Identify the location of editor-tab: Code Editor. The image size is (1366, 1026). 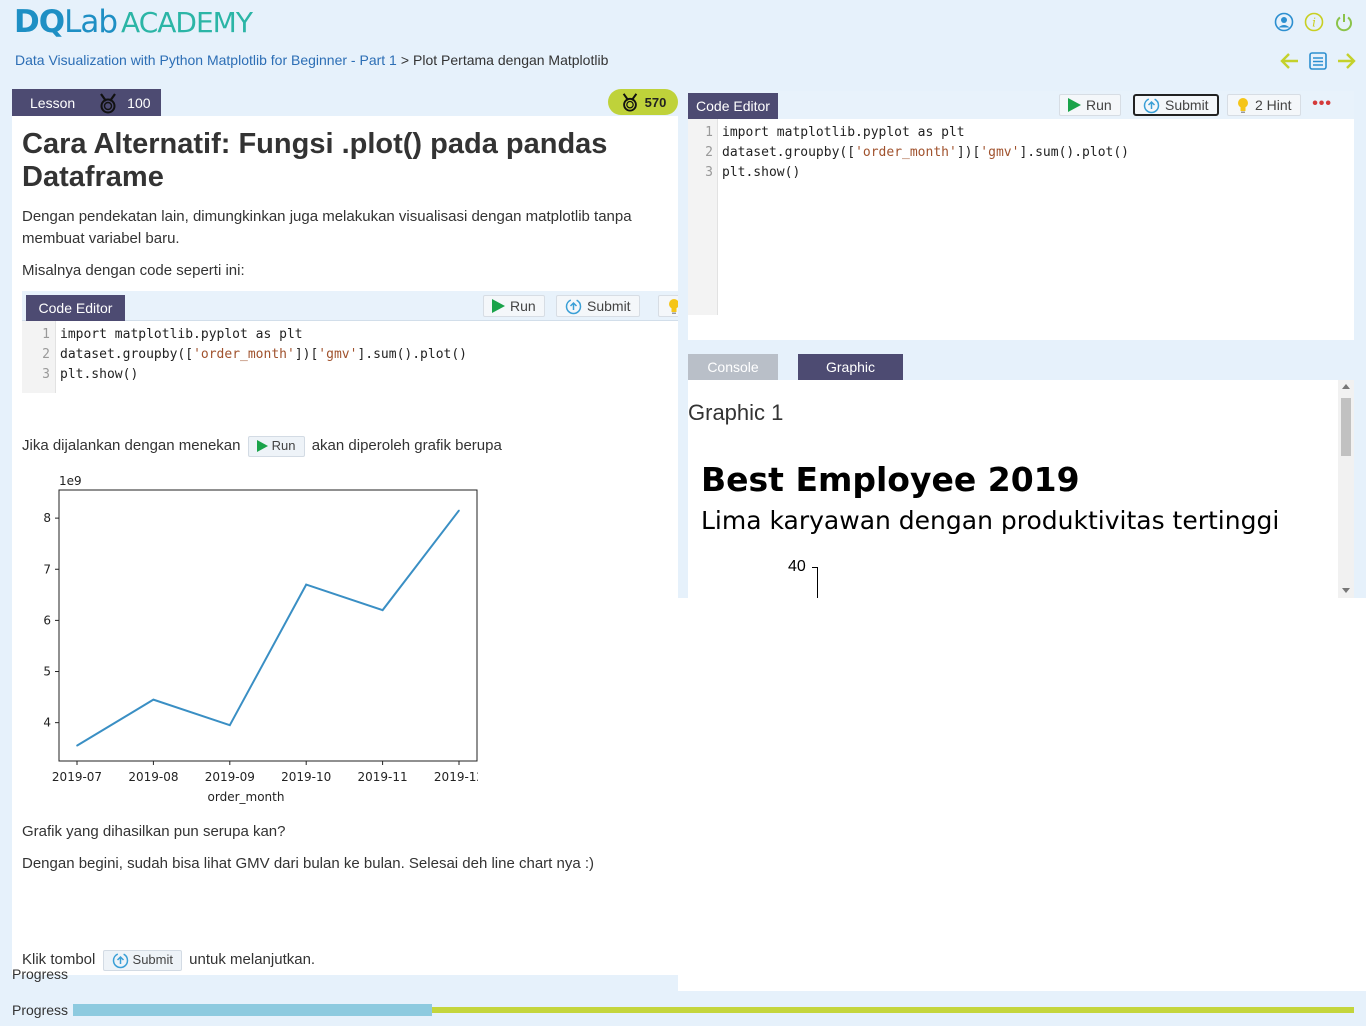
(733, 106).